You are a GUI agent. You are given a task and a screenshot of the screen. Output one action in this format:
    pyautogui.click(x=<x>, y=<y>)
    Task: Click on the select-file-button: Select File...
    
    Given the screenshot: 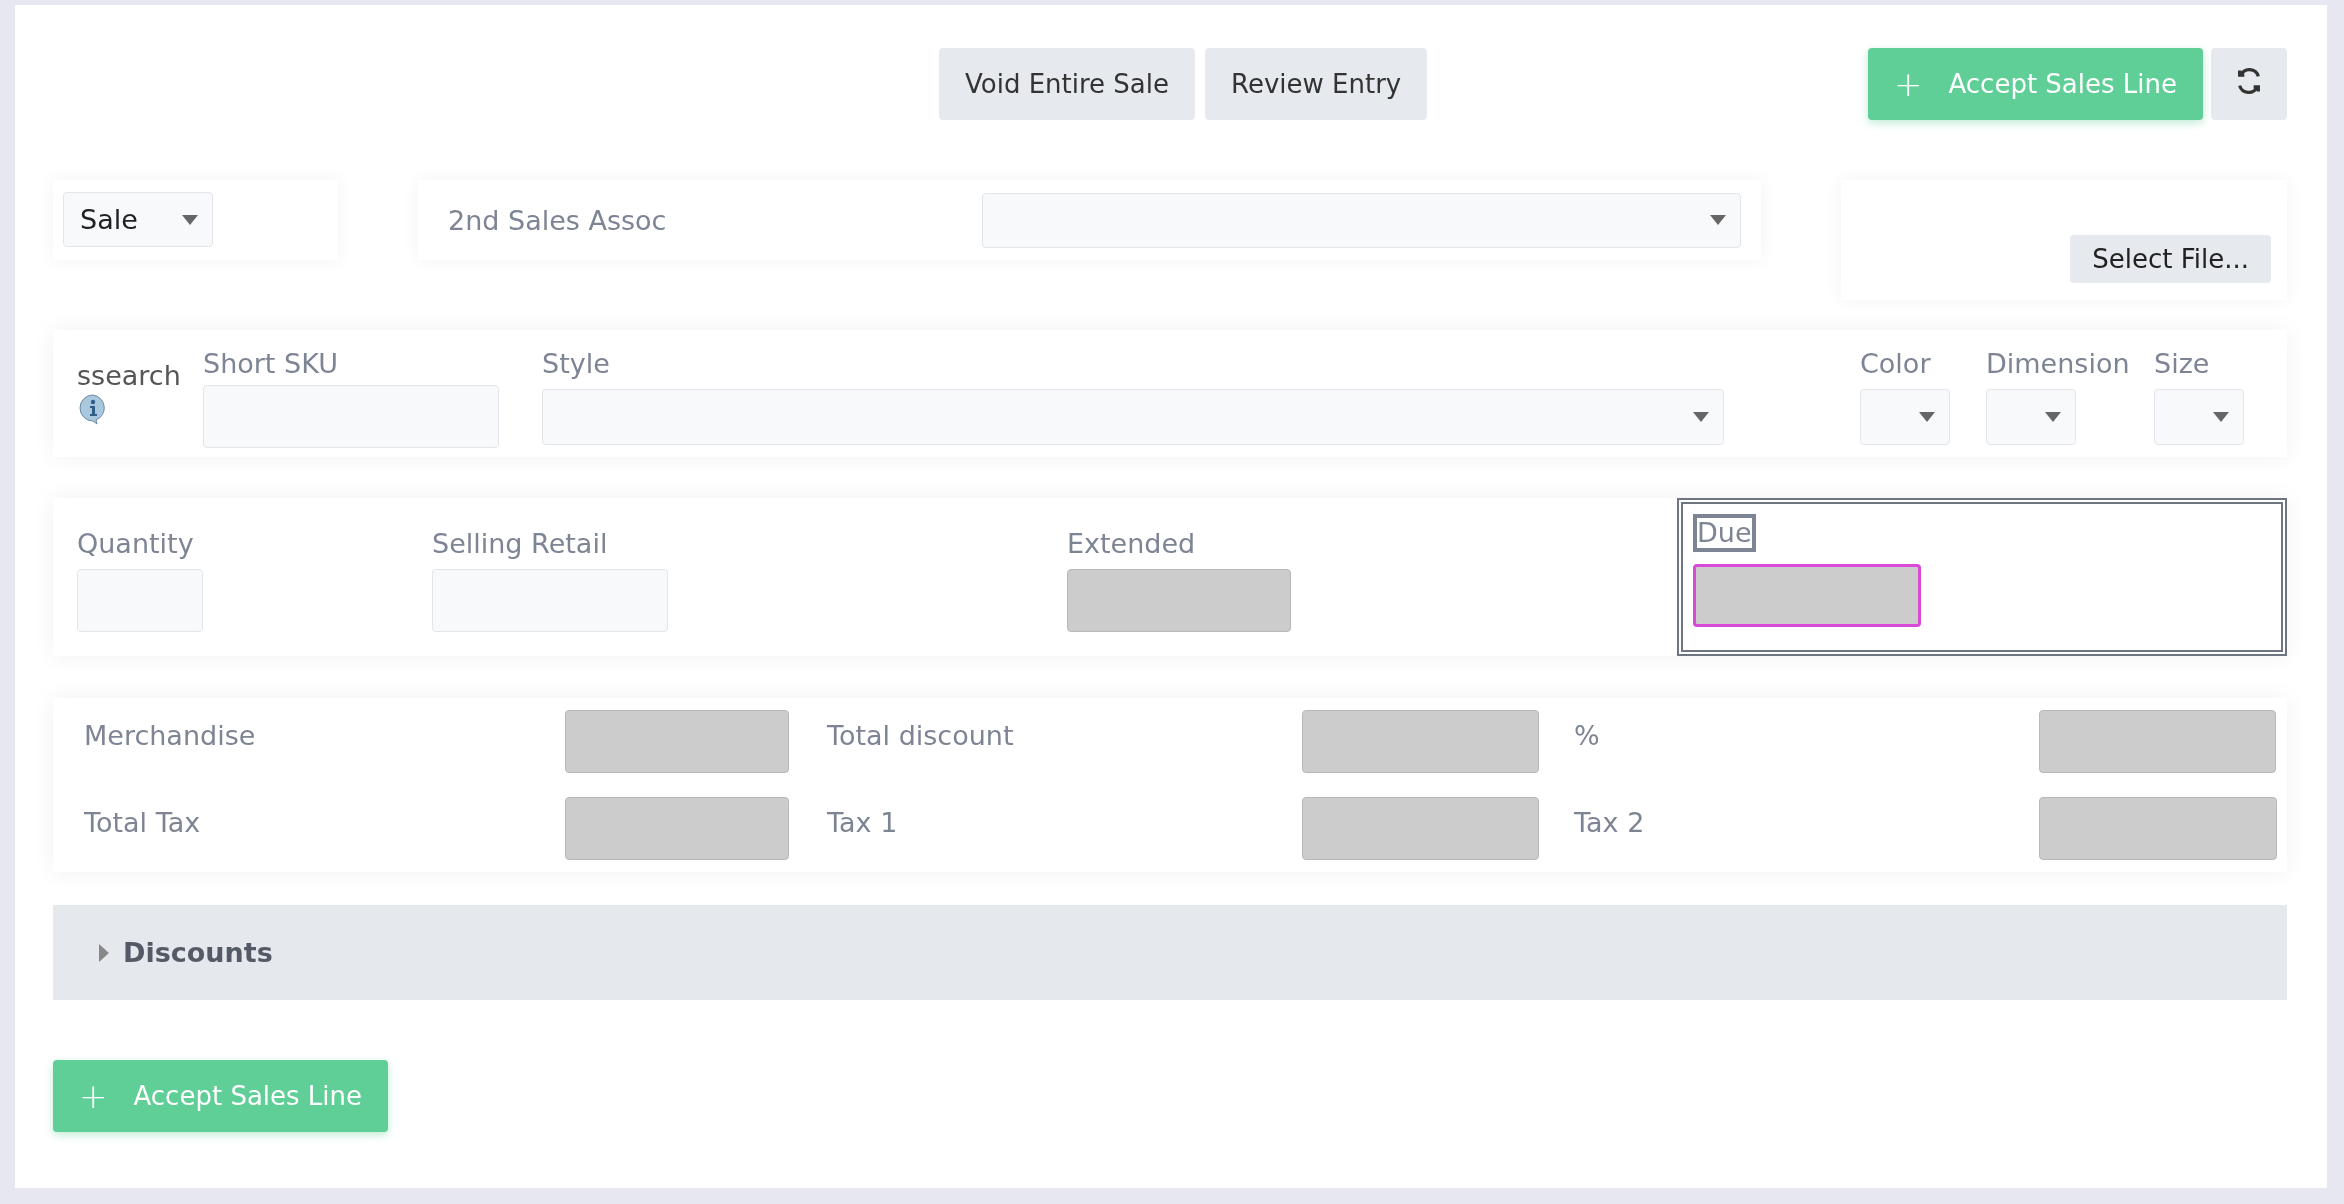 What is the action you would take?
    pyautogui.click(x=2170, y=259)
    